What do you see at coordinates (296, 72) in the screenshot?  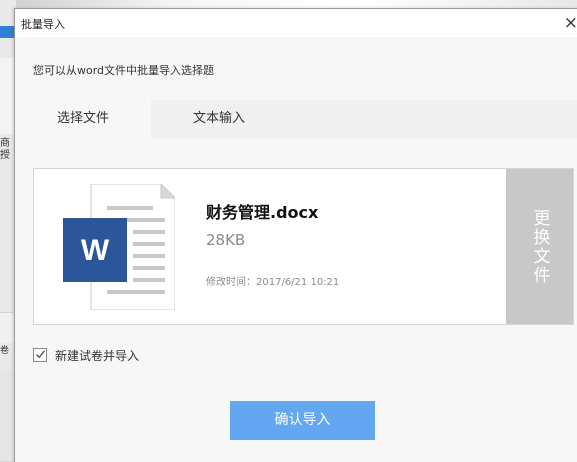 I see `instruction-area: 您可以从word文件中批量导入选择题` at bounding box center [296, 72].